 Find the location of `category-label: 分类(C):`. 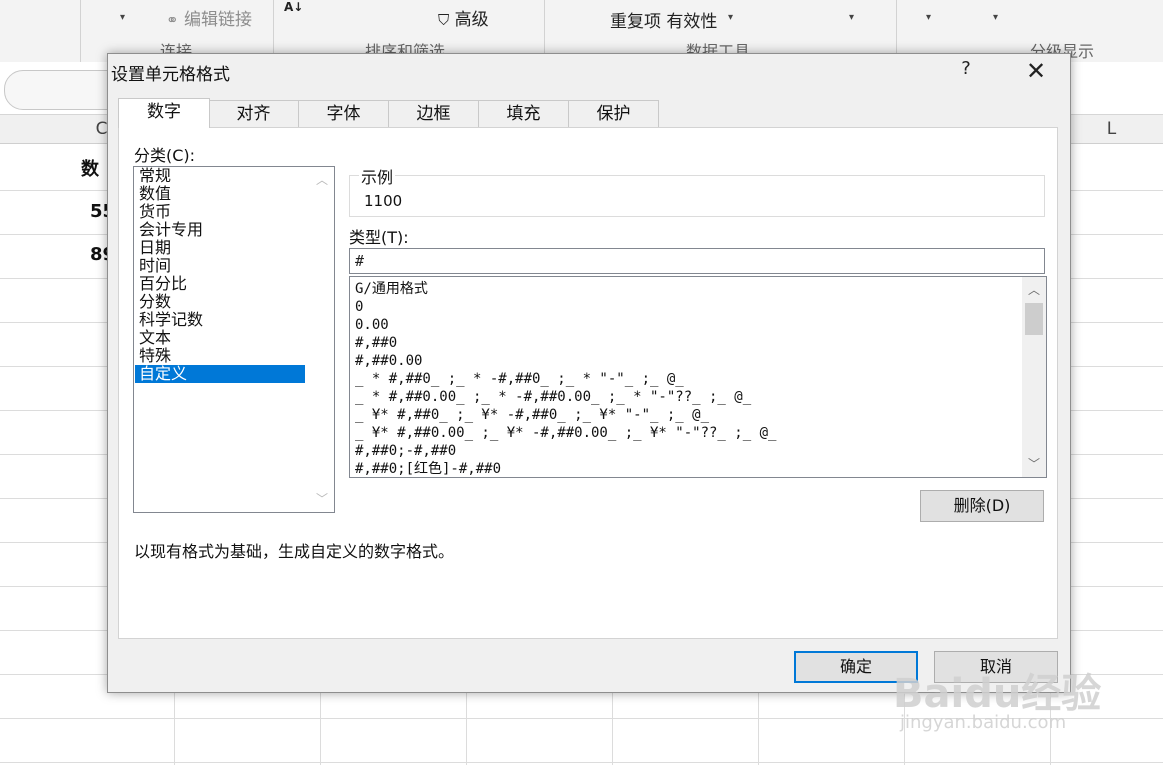

category-label: 分类(C): is located at coordinates (165, 155).